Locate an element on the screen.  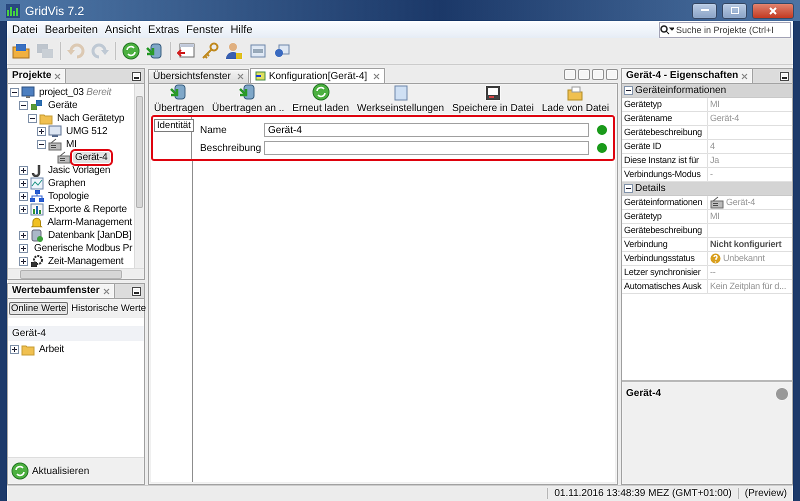
tree-item: Zeit-Management is located at coordinates (86, 261).